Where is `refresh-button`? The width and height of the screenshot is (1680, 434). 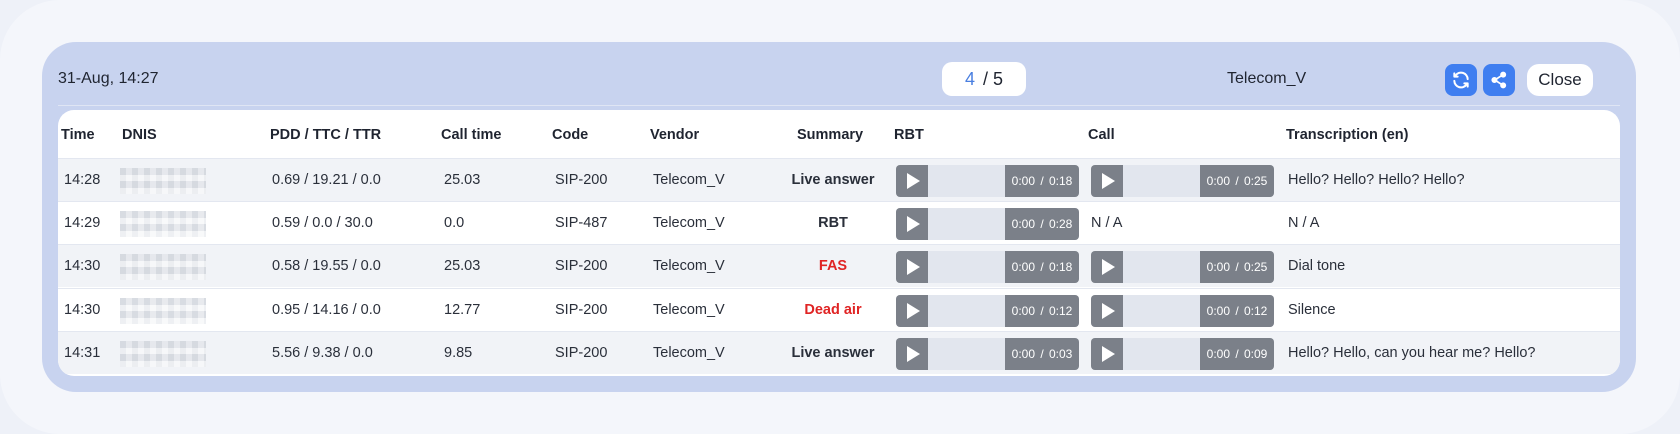 refresh-button is located at coordinates (1461, 80).